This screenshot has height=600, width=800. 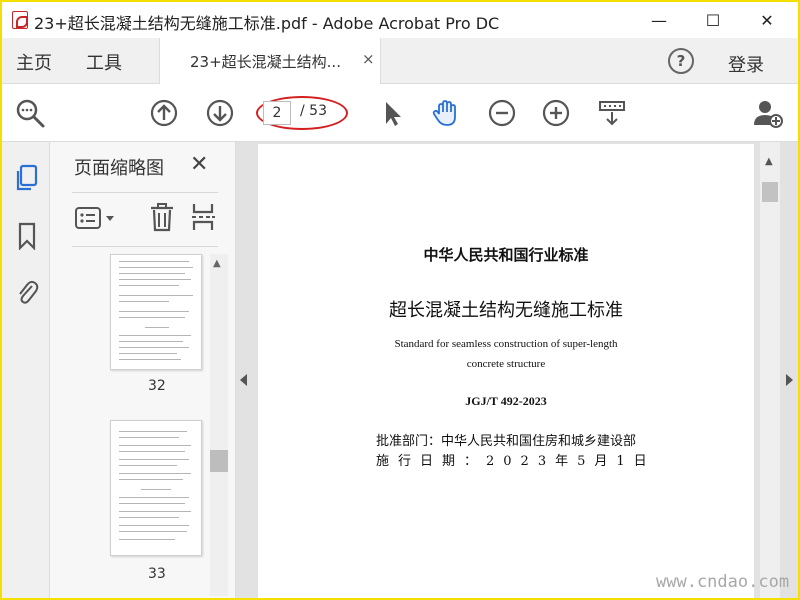 What do you see at coordinates (506, 401) in the screenshot?
I see `standard-code: JGJ/T 492-2023` at bounding box center [506, 401].